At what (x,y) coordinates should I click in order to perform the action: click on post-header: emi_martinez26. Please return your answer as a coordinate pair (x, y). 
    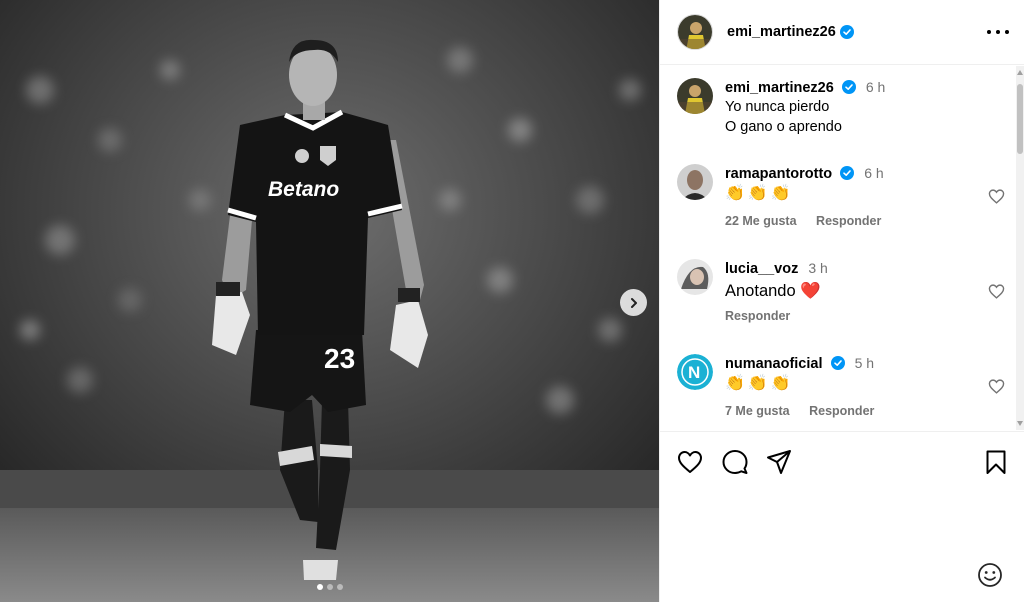
    Looking at the image, I should click on (842, 32).